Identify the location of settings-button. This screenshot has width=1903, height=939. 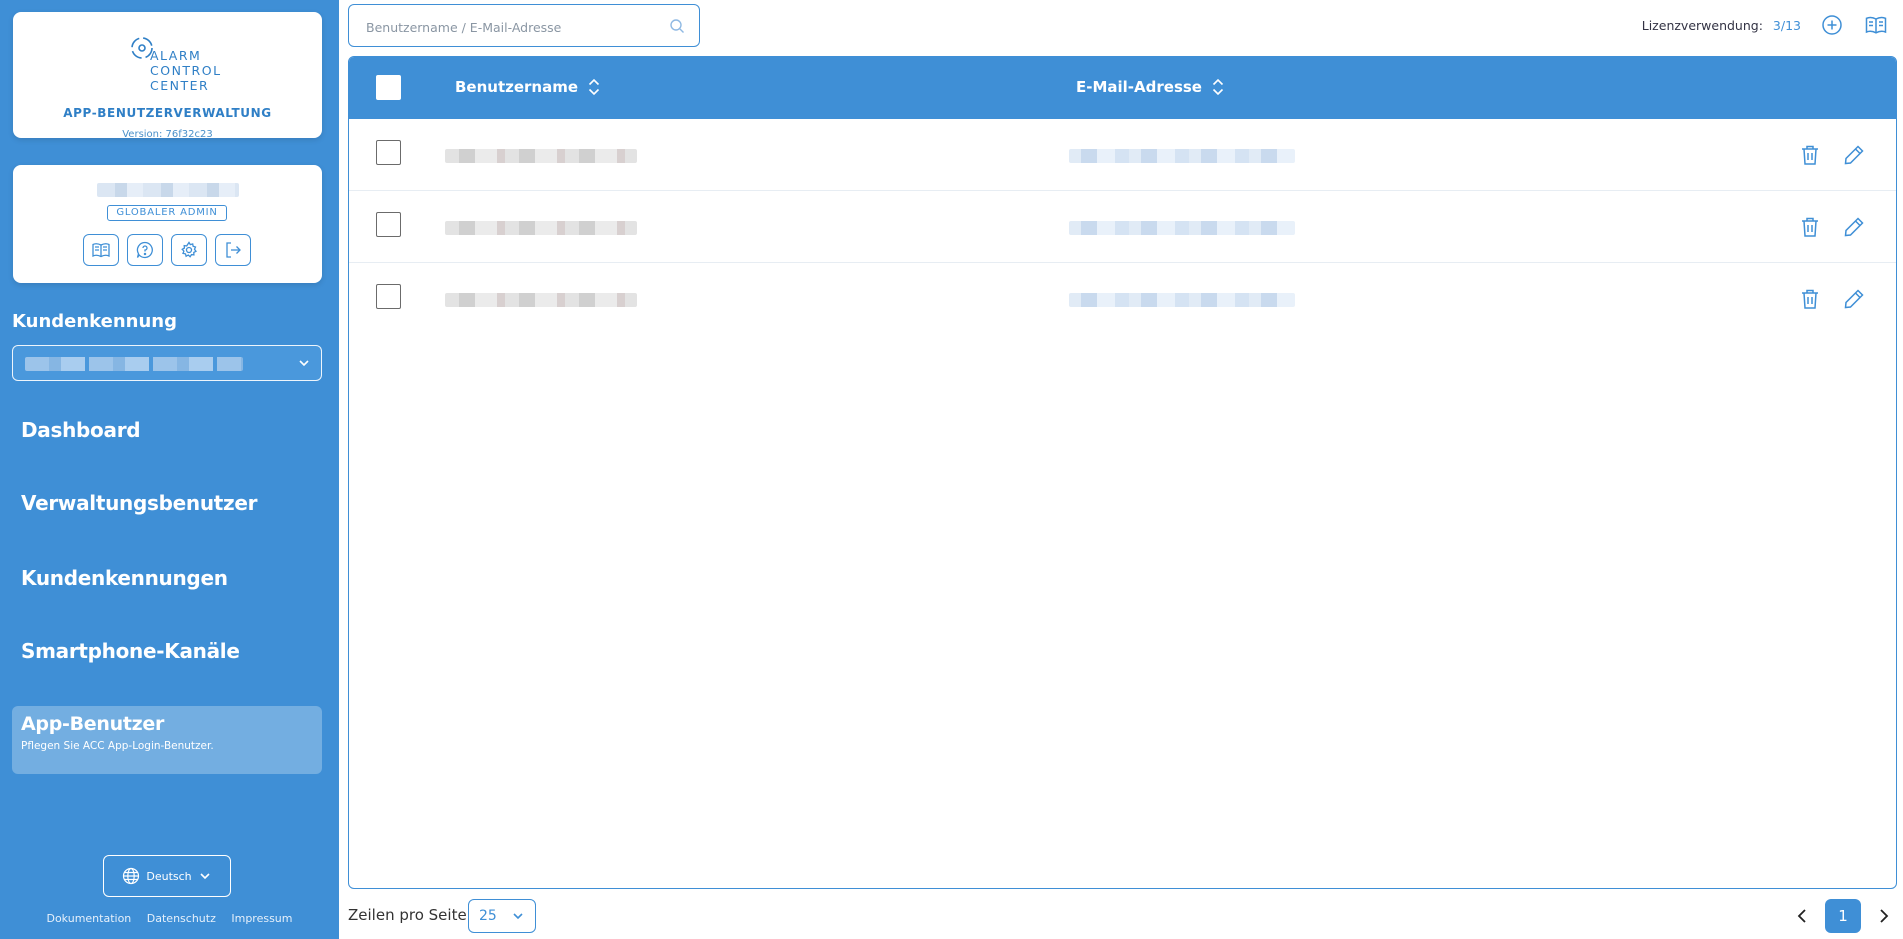
(189, 250).